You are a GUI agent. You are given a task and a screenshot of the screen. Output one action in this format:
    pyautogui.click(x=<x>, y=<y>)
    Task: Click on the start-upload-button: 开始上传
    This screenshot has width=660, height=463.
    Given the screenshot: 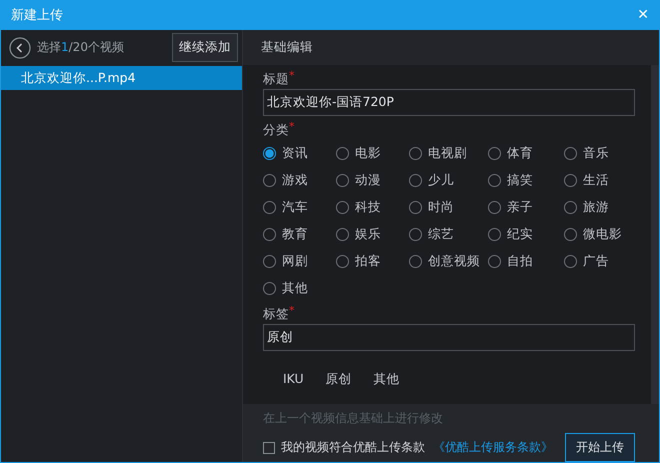 What is the action you would take?
    pyautogui.click(x=600, y=447)
    